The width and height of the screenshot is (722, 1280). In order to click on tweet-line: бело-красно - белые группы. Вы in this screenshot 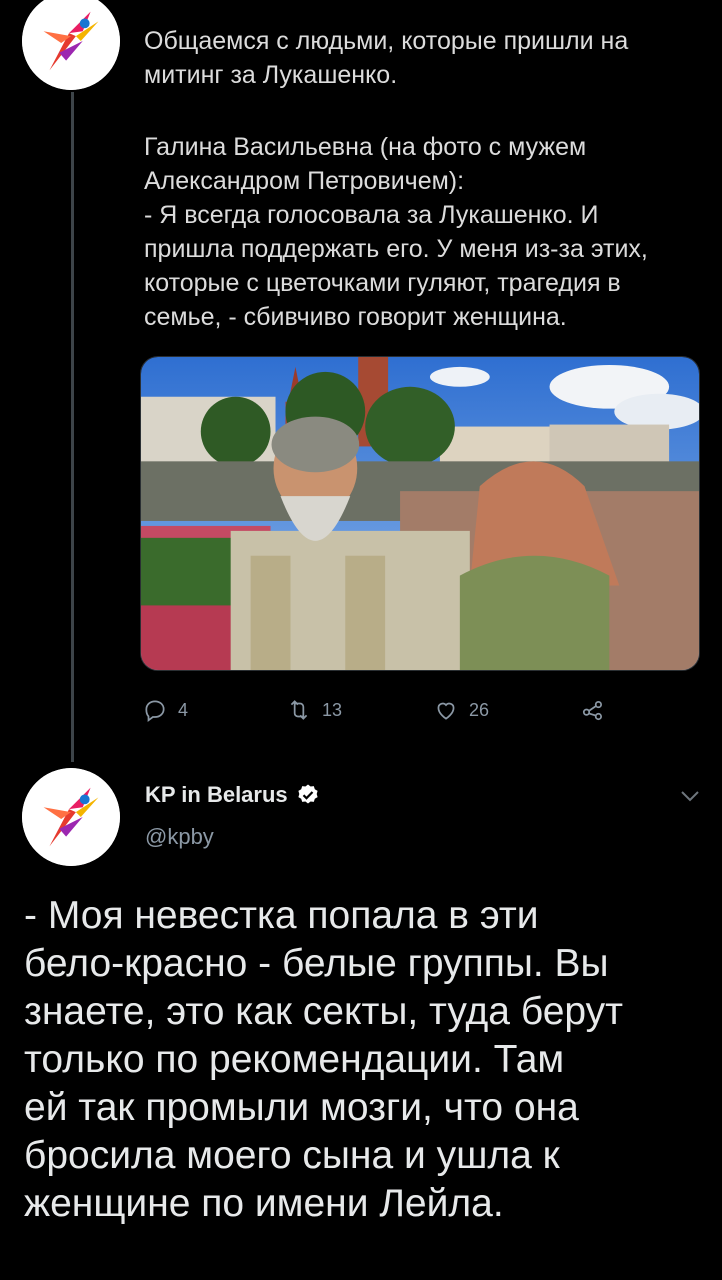, I will do `click(316, 963)`.